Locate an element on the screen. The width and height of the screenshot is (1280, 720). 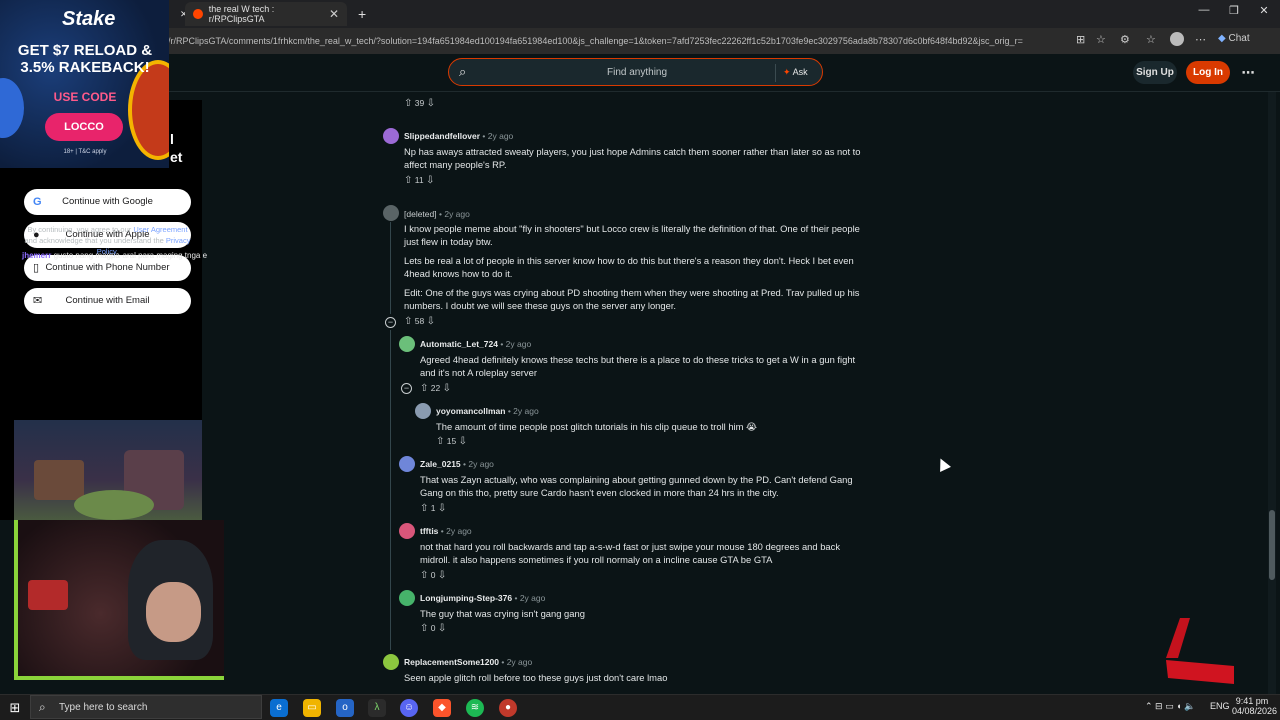
ad-decoration is located at coordinates (12, 108).